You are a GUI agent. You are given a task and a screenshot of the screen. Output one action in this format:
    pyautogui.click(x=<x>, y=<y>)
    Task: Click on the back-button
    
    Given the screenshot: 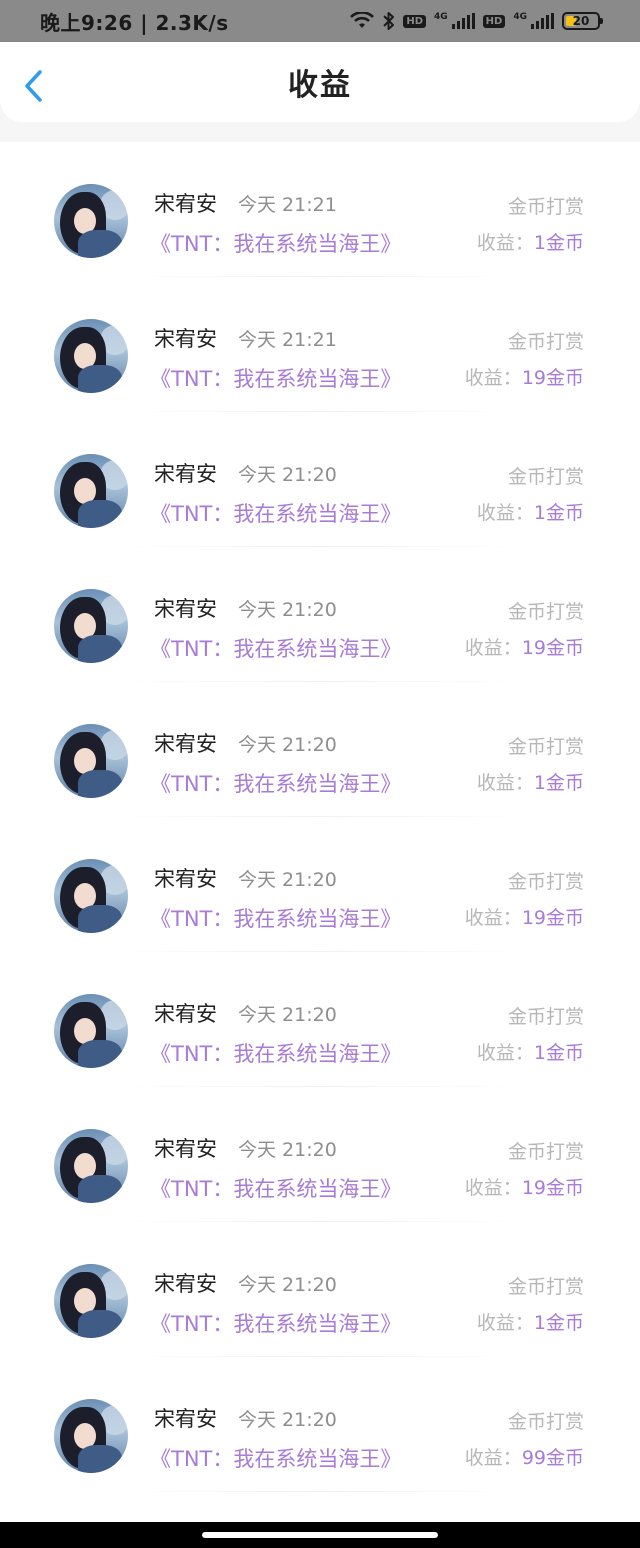 What is the action you would take?
    pyautogui.click(x=35, y=86)
    